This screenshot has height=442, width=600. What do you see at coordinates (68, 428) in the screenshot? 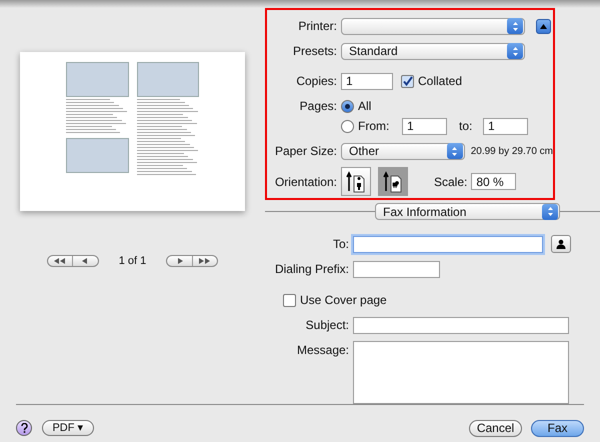
I see `pdf-button: PDF ▾` at bounding box center [68, 428].